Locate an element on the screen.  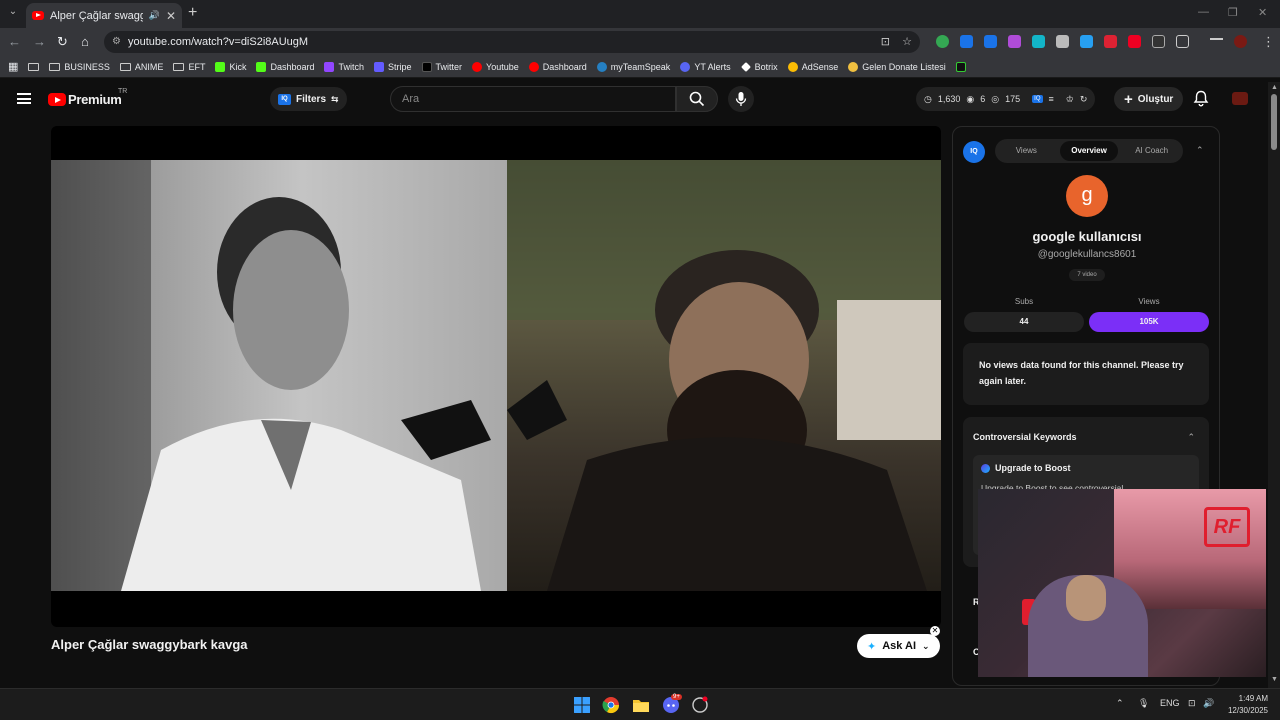
speaker-icon: 🔊 is located at coordinates (154, 15).